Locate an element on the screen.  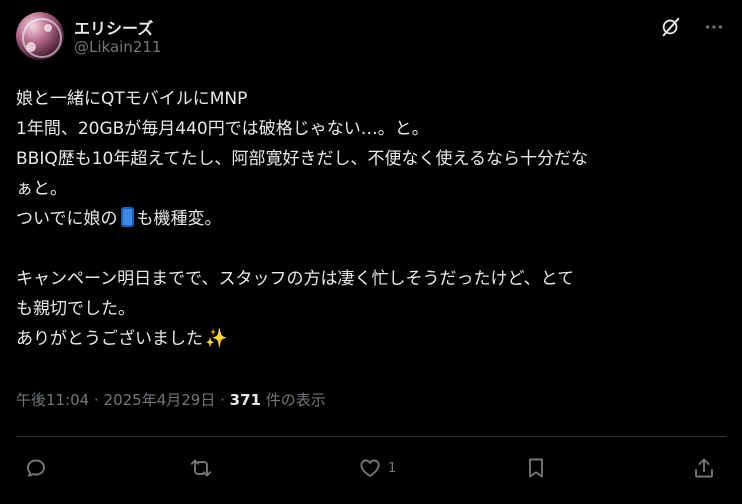
post-line-part: ありがとうございました is located at coordinates (109, 339).